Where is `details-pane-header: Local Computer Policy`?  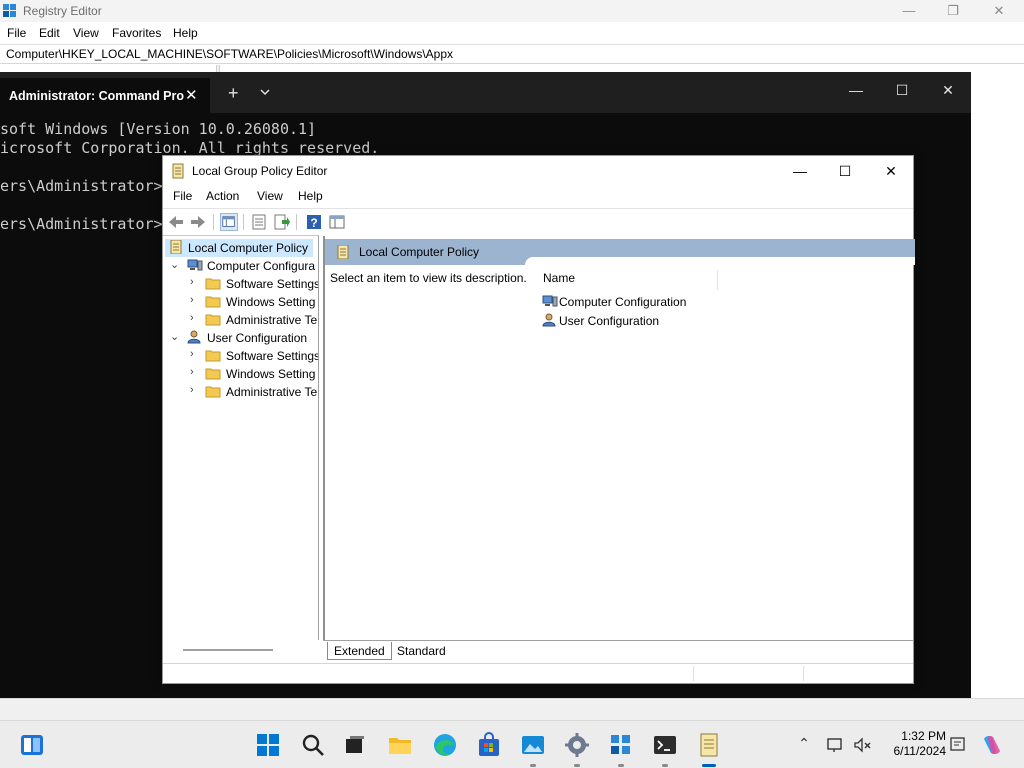
details-pane-header: Local Computer Policy is located at coordinates (620, 252).